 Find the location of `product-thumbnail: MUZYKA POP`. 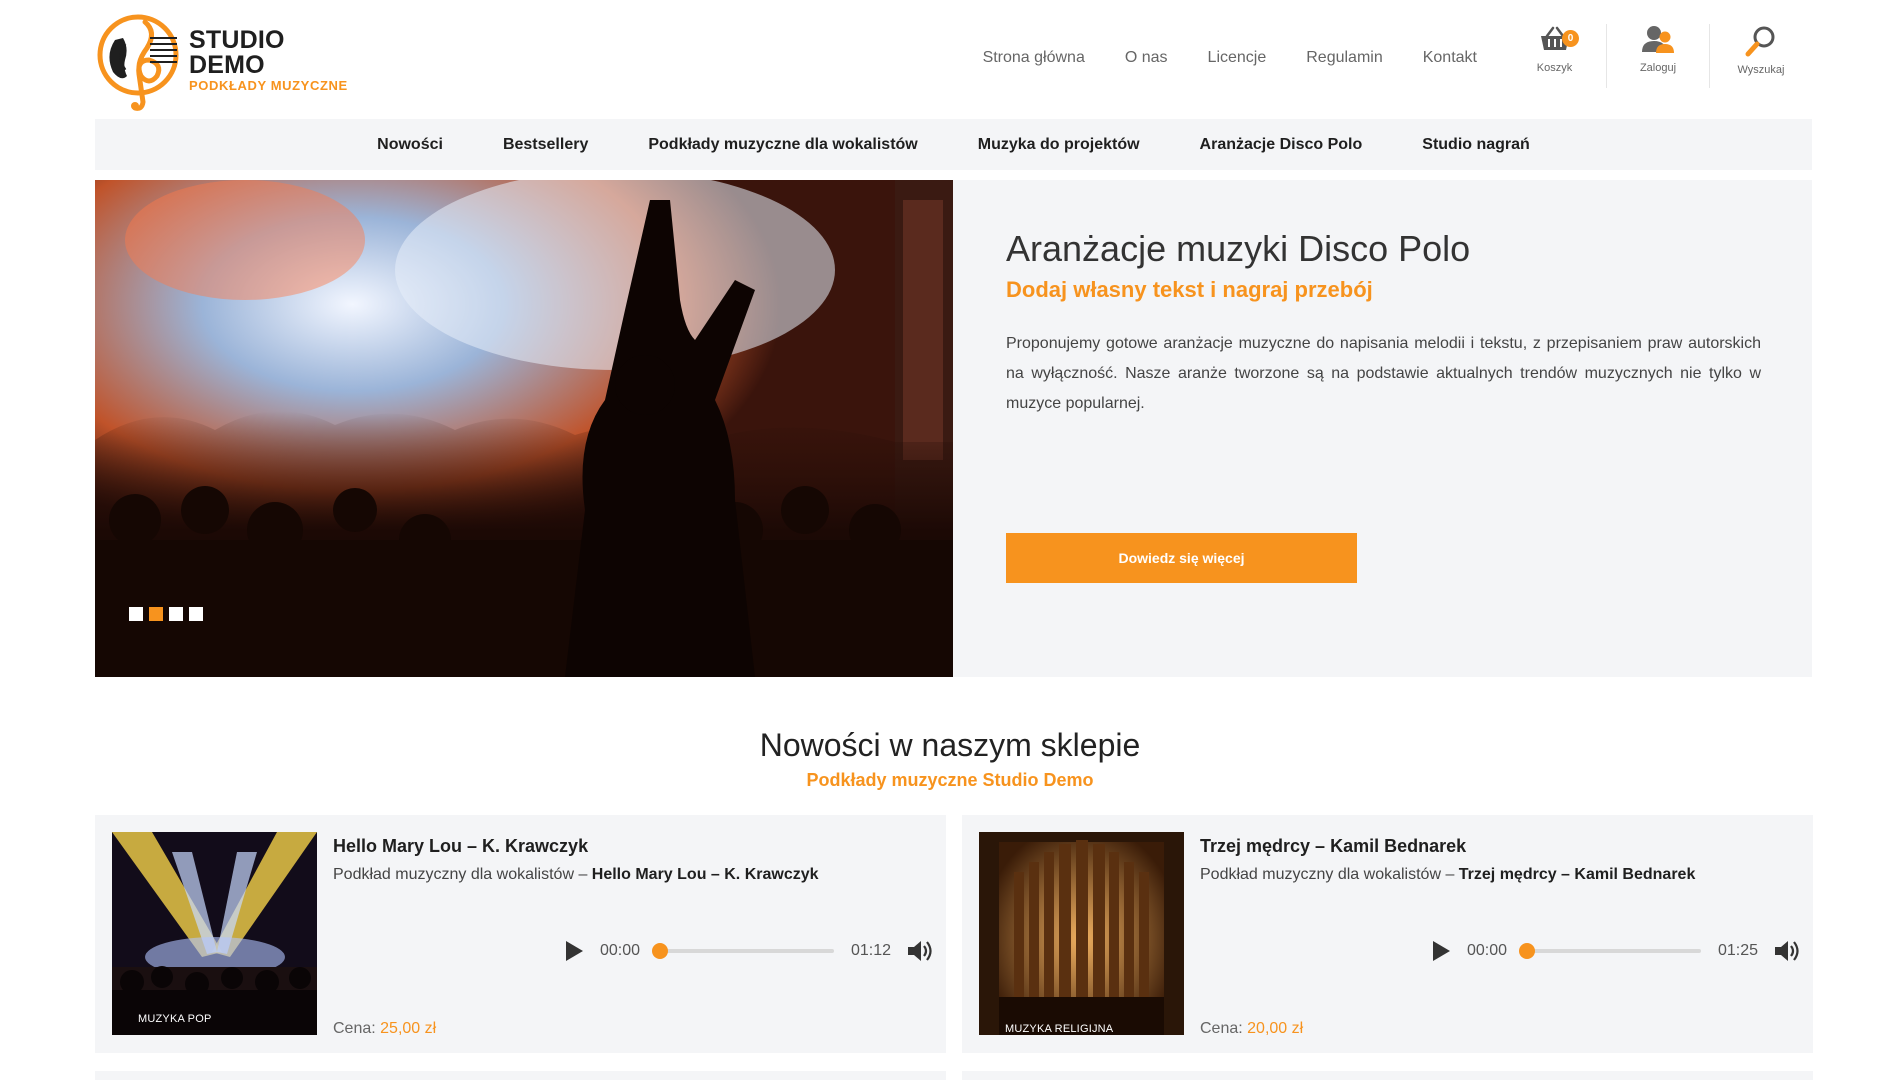

product-thumbnail: MUZYKA POP is located at coordinates (214, 933).